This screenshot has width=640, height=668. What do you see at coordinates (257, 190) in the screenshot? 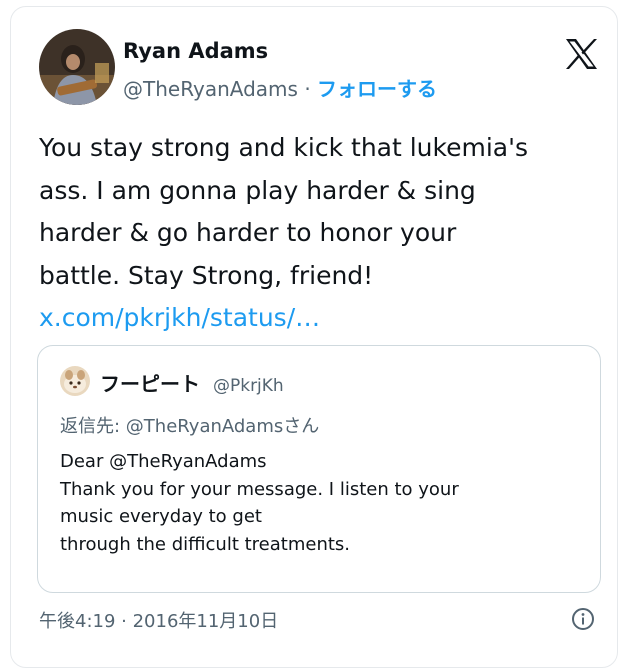
I see `post-text-line: ass. I am gonna play harder & sing` at bounding box center [257, 190].